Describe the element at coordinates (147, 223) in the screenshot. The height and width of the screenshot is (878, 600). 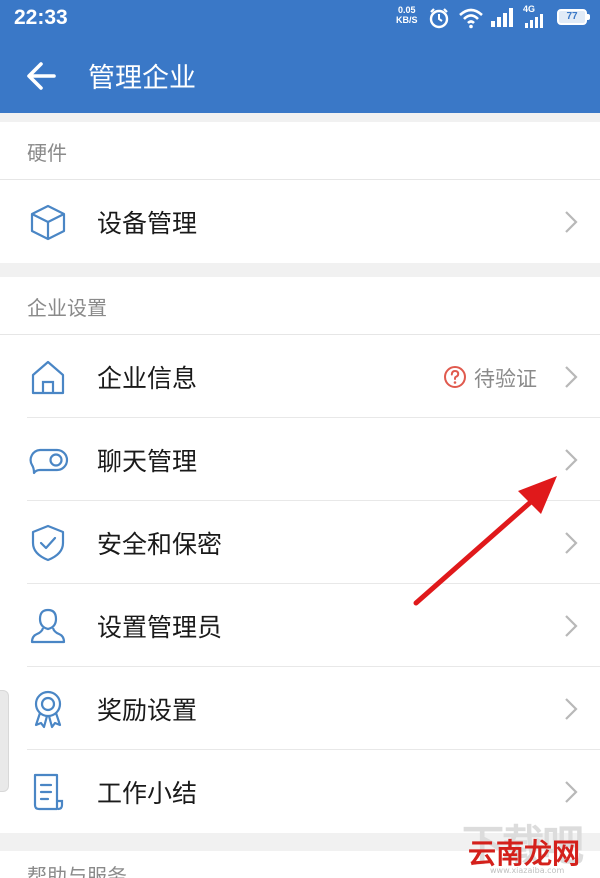
I see `menu-item-label: 设备管理` at that location.